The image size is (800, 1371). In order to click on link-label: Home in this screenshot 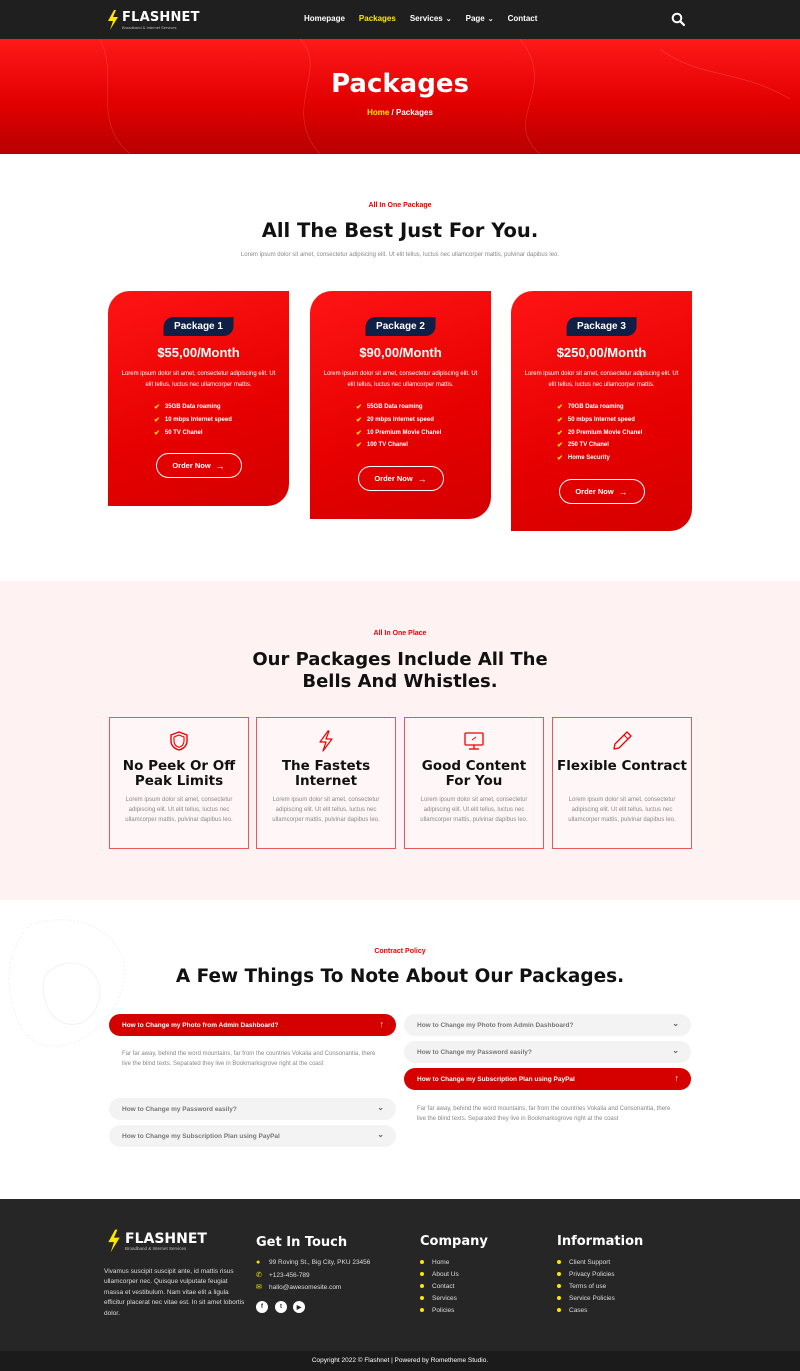, I will do `click(441, 1262)`.